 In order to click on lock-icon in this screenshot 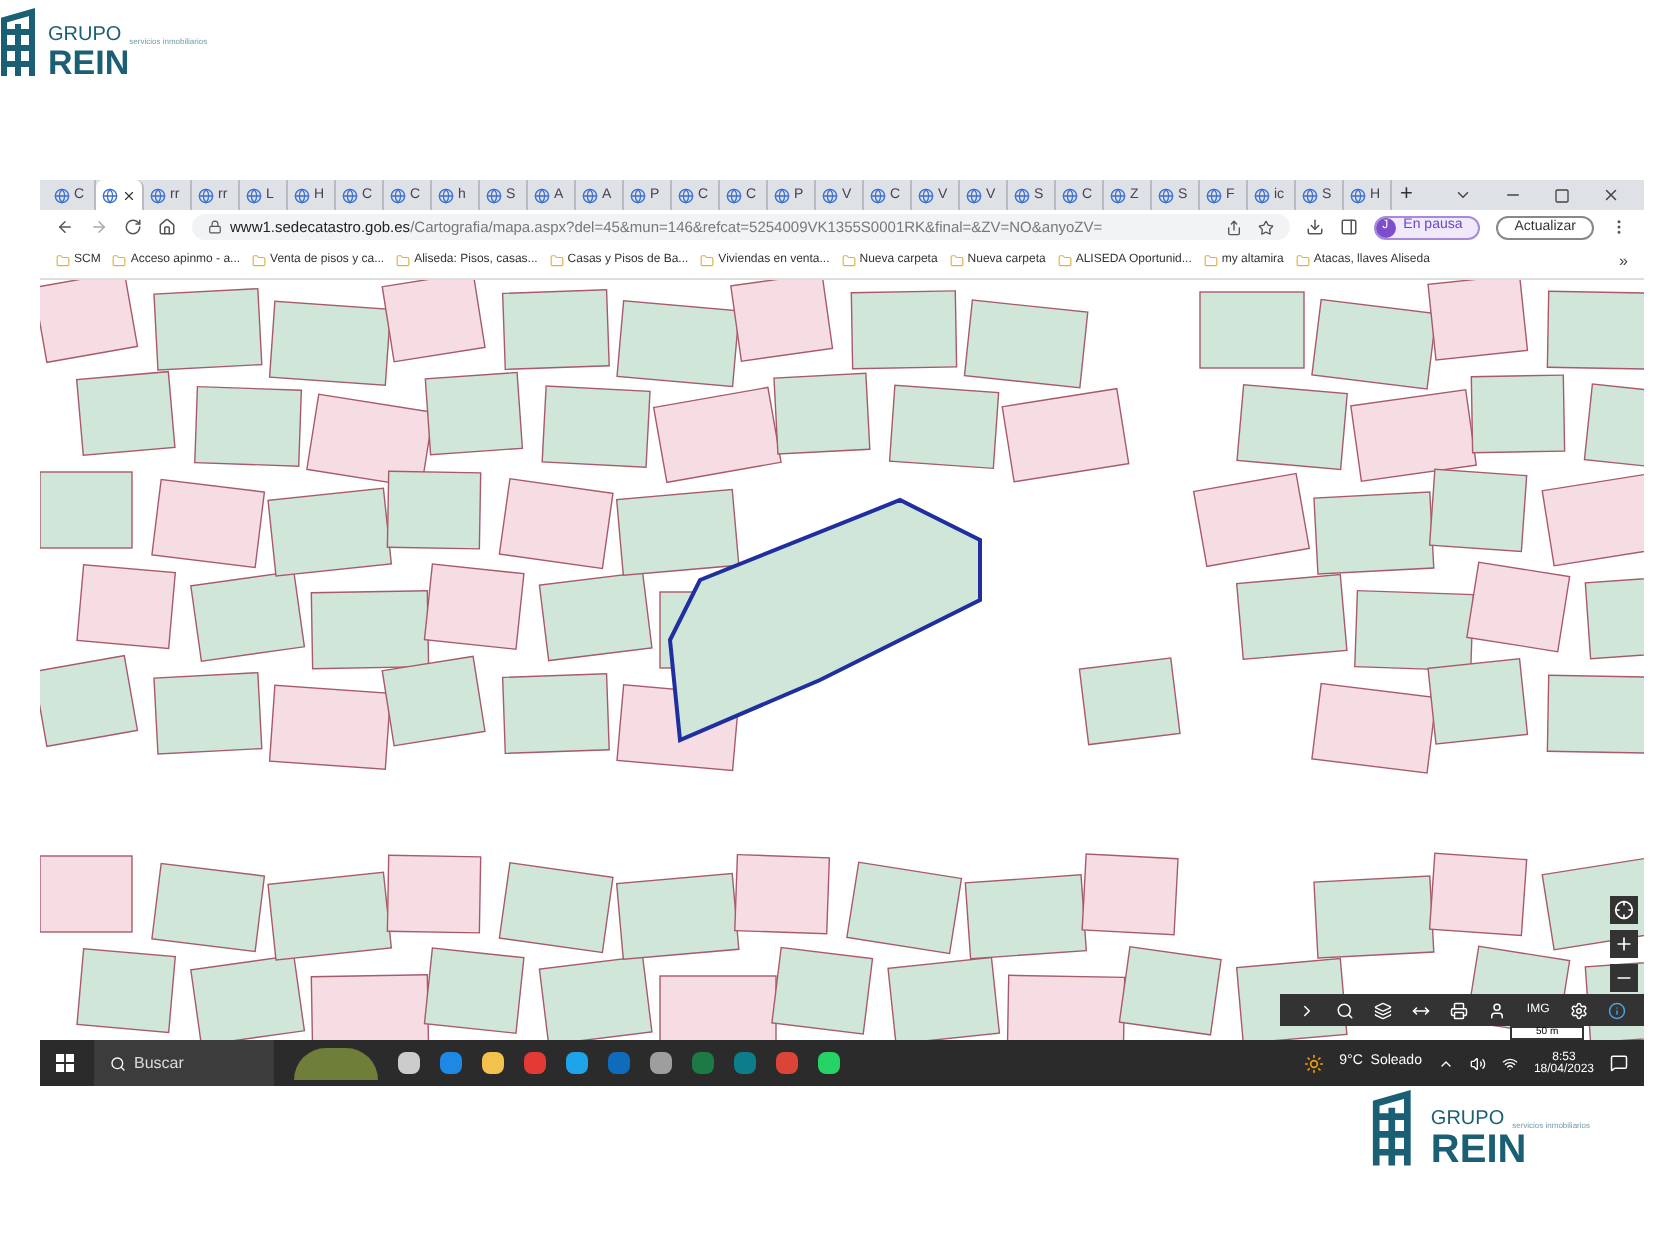, I will do `click(215, 227)`.